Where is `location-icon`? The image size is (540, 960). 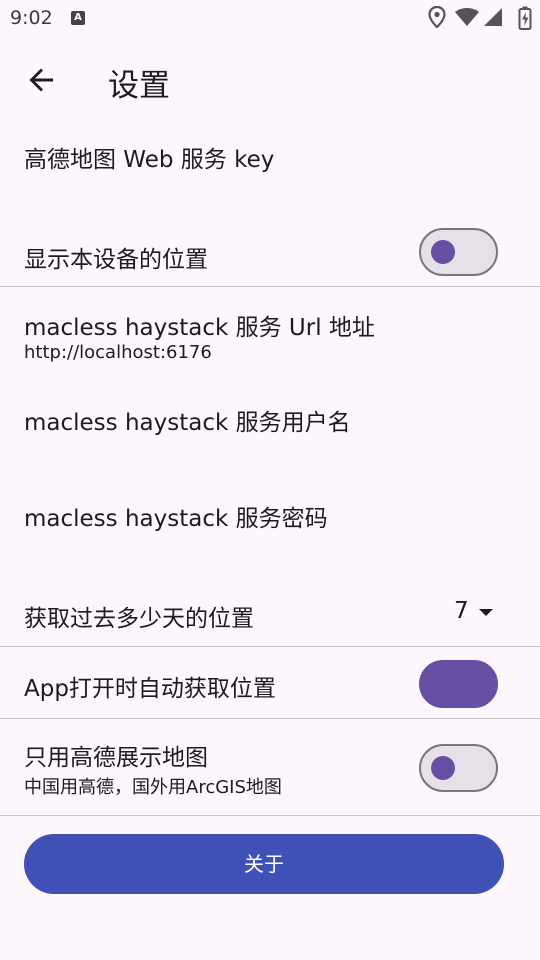 location-icon is located at coordinates (437, 17).